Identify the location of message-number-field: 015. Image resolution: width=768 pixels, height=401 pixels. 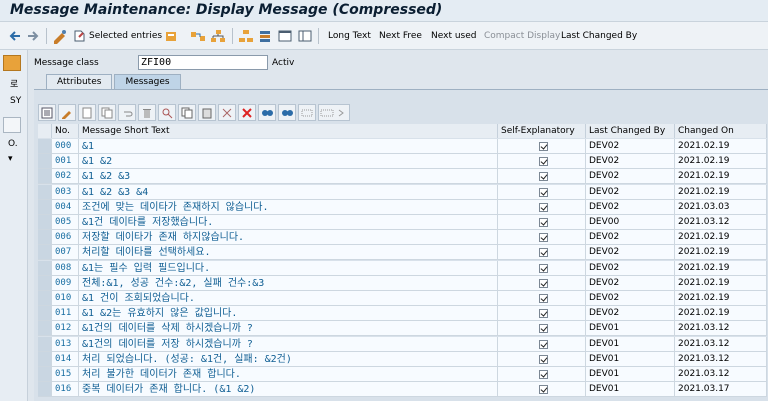
(65, 374).